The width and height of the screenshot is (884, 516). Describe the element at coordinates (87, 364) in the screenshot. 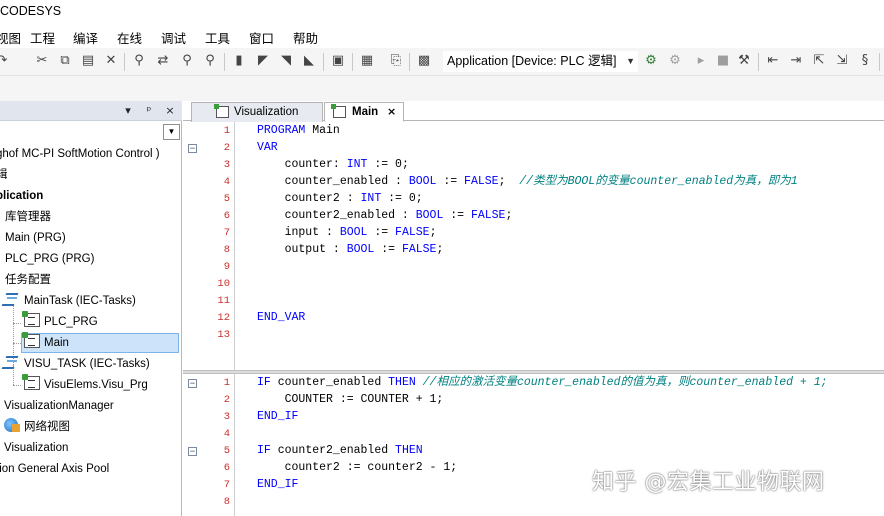

I see `tree-item-label: VISU_TASK (IEC-Tasks)` at that location.